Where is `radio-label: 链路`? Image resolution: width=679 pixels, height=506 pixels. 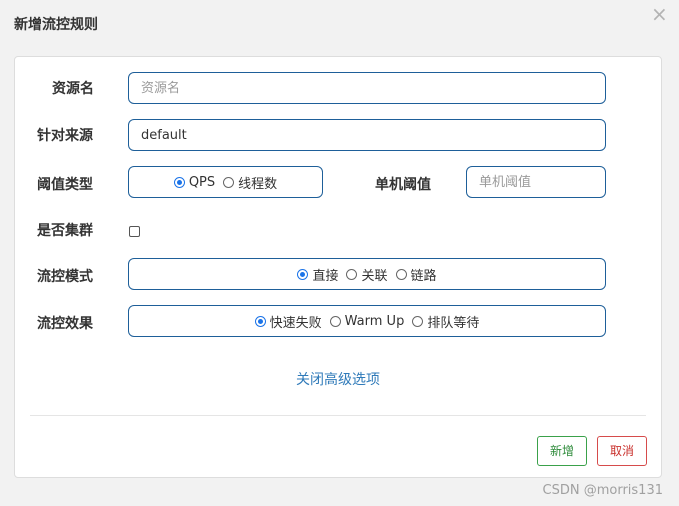
radio-label: 链路 is located at coordinates (423, 276).